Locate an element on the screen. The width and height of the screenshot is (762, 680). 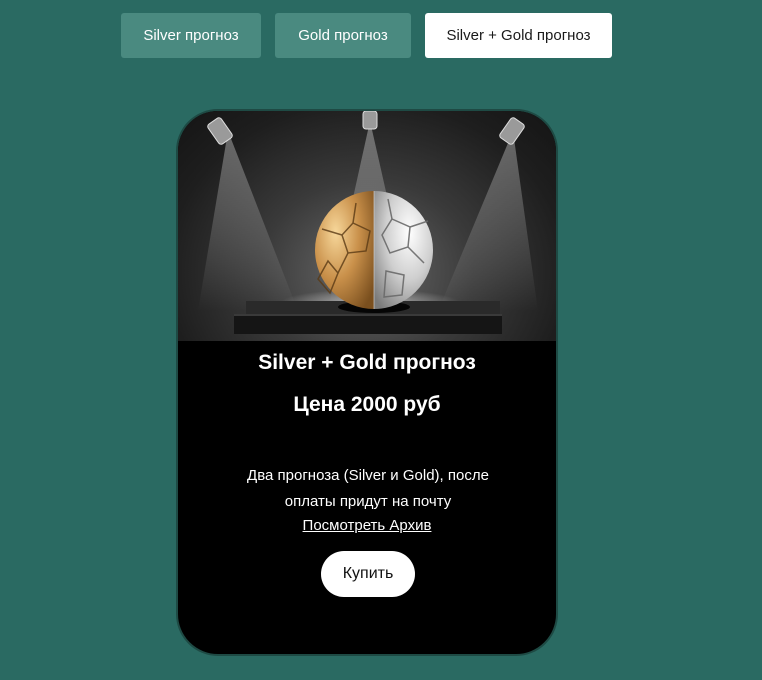
description-line-2: оплаты придут на почту is located at coordinates (368, 501).